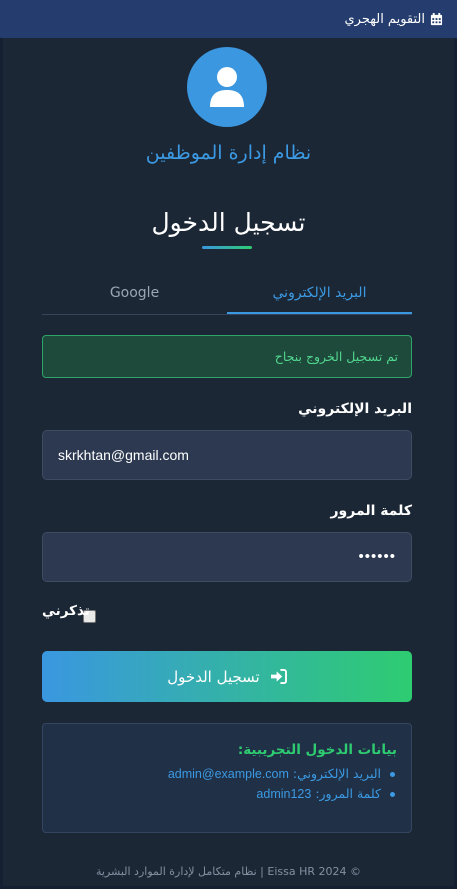  Describe the element at coordinates (228, 774) in the screenshot. I see `demo-email-value: admin@example.com` at that location.